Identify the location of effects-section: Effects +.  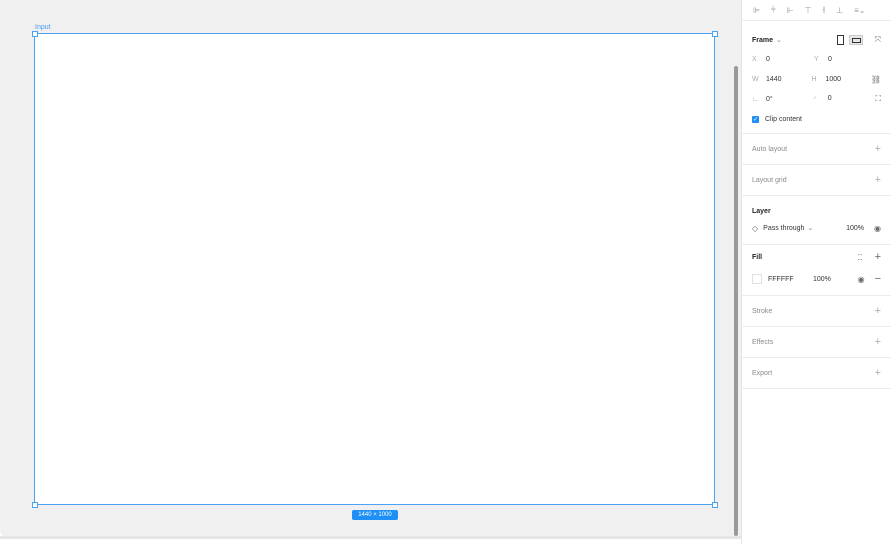
(816, 342).